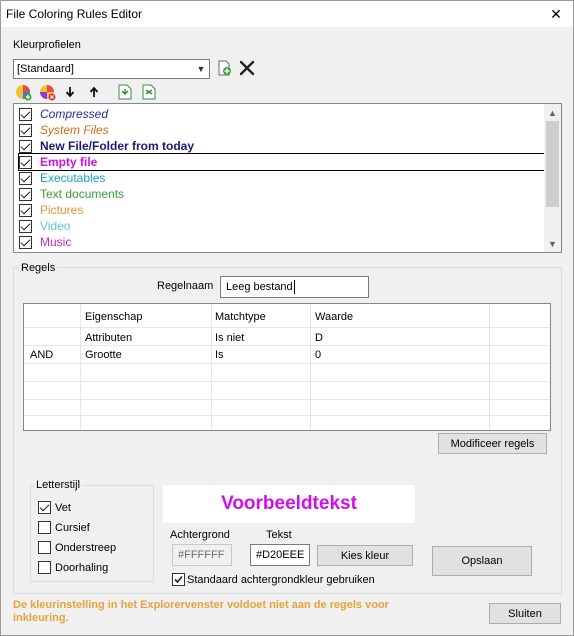 The width and height of the screenshot is (574, 636). I want to click on move-up-icon, so click(94, 92).